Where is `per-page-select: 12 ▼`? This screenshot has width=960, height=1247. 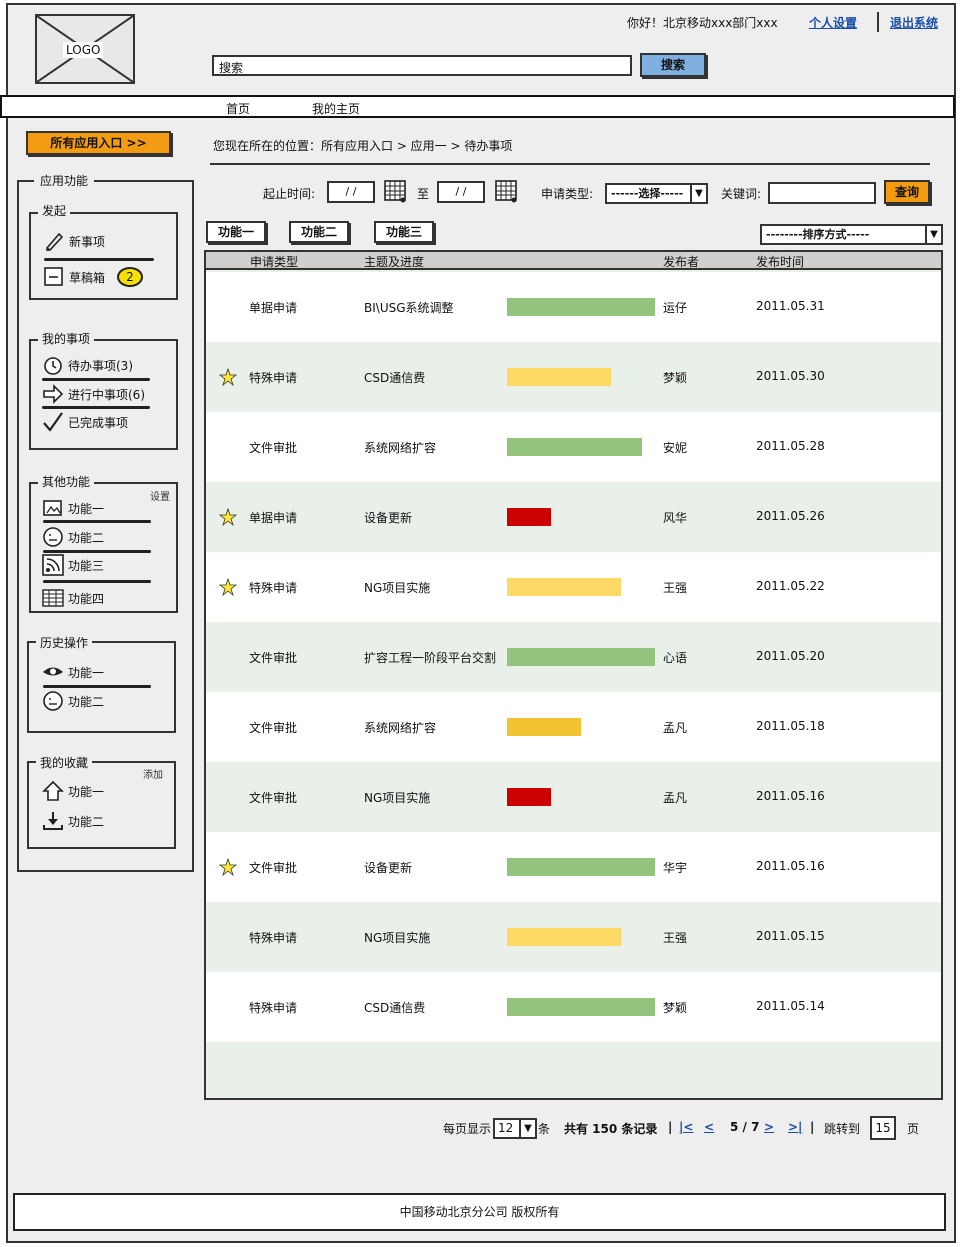
per-page-select: 12 ▼ is located at coordinates (515, 1128).